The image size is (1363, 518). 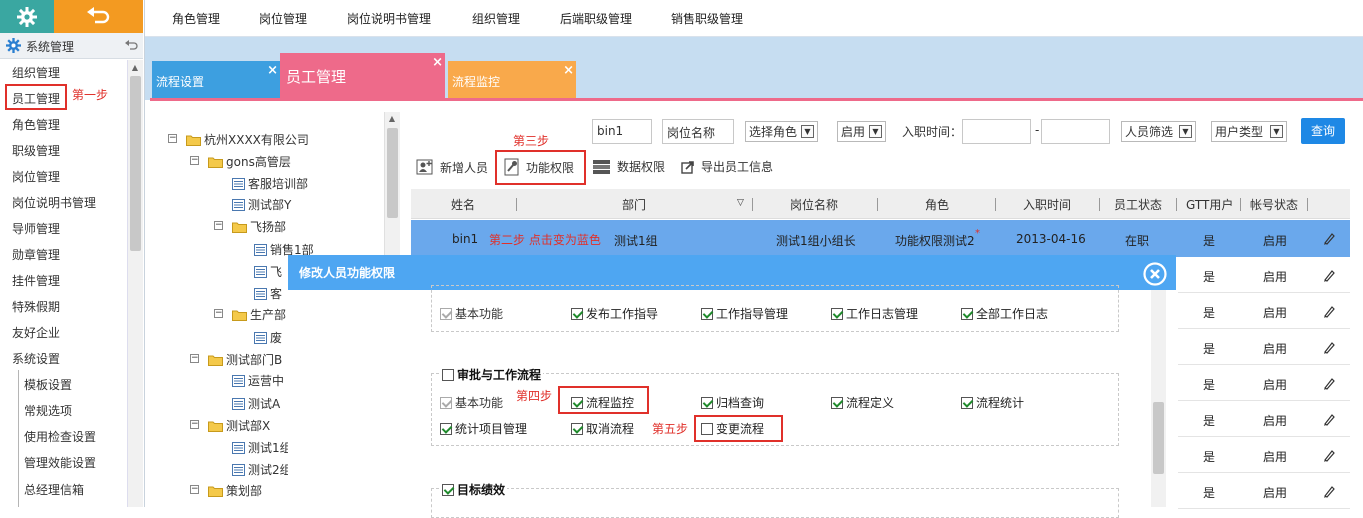 What do you see at coordinates (258, 380) in the screenshot?
I see `tree-node: 运营中` at bounding box center [258, 380].